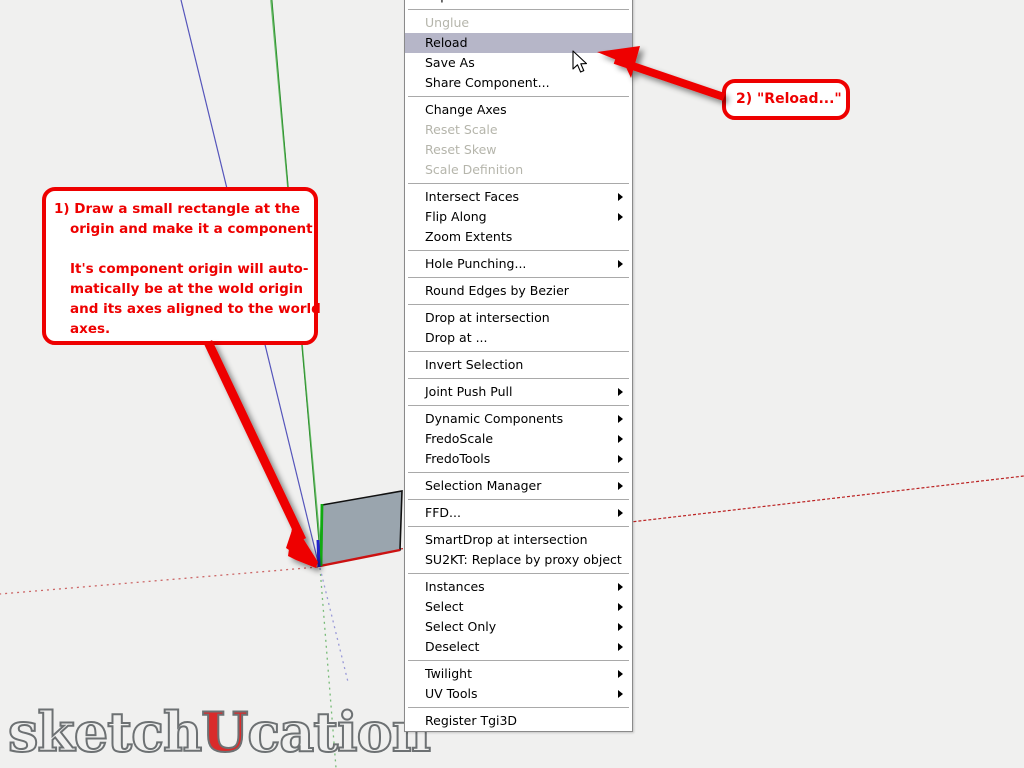  What do you see at coordinates (187, 289) in the screenshot?
I see `callout-1-line-4: matically be at the wold origin` at bounding box center [187, 289].